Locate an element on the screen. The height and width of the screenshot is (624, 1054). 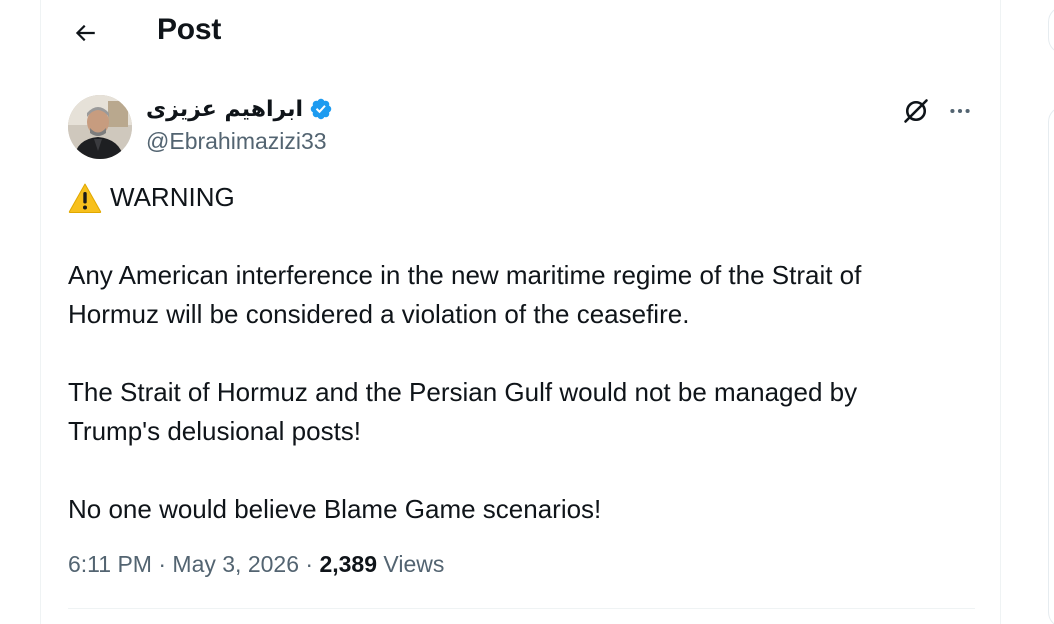
back-button is located at coordinates (85, 33).